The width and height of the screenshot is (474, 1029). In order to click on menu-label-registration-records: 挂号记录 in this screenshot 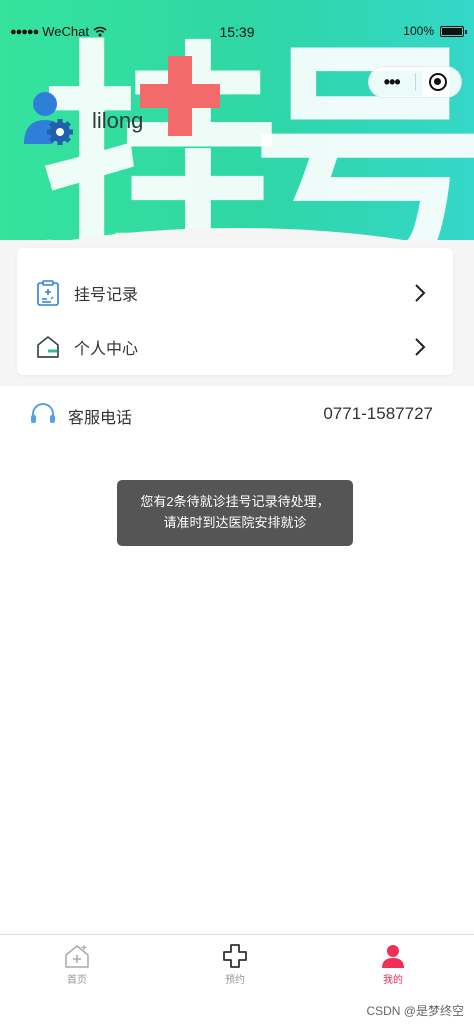, I will do `click(106, 295)`.